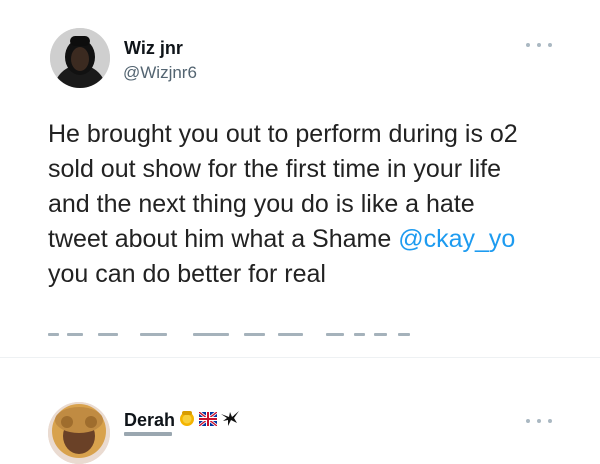 The image size is (600, 464). I want to click on eagle-emoji-icon, so click(230, 420).